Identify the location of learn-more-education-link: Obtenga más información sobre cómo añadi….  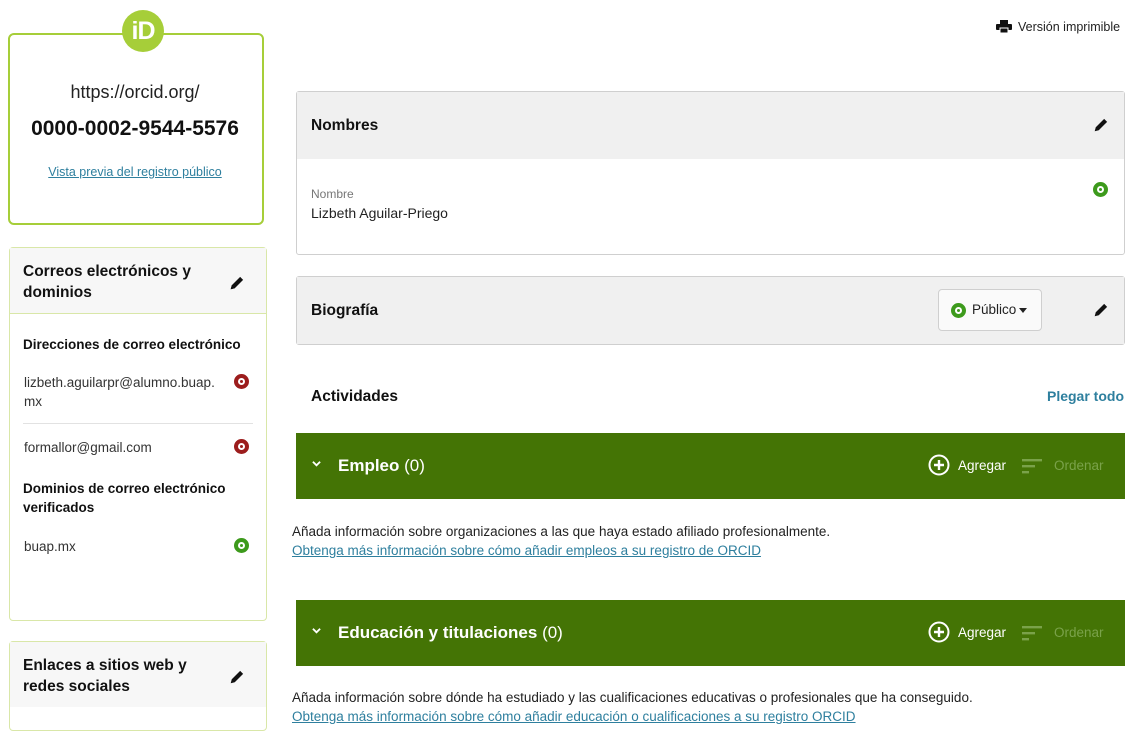
(574, 716).